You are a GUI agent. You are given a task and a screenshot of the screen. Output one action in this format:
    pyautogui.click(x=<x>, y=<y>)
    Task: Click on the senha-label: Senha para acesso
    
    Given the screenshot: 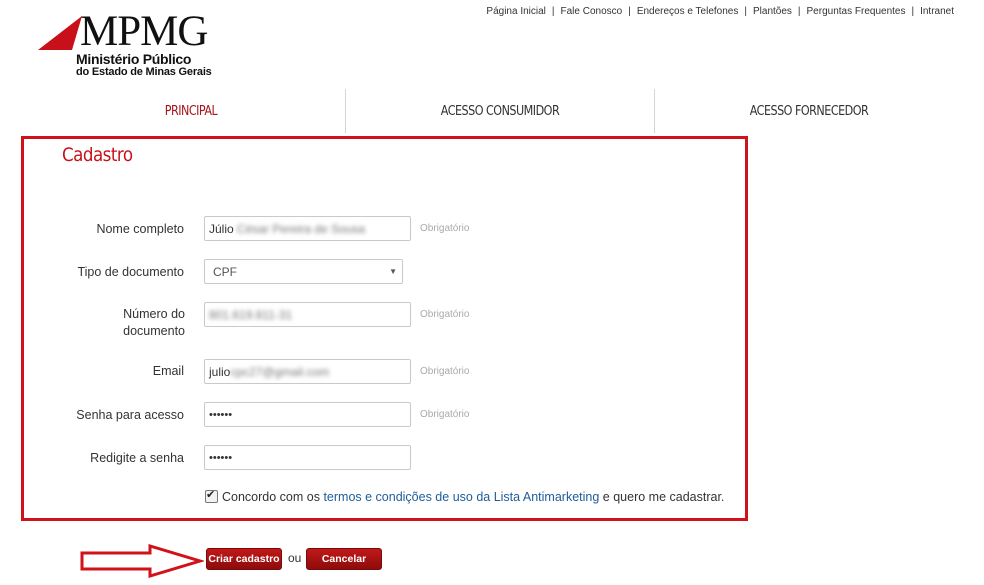 What is the action you would take?
    pyautogui.click(x=130, y=415)
    